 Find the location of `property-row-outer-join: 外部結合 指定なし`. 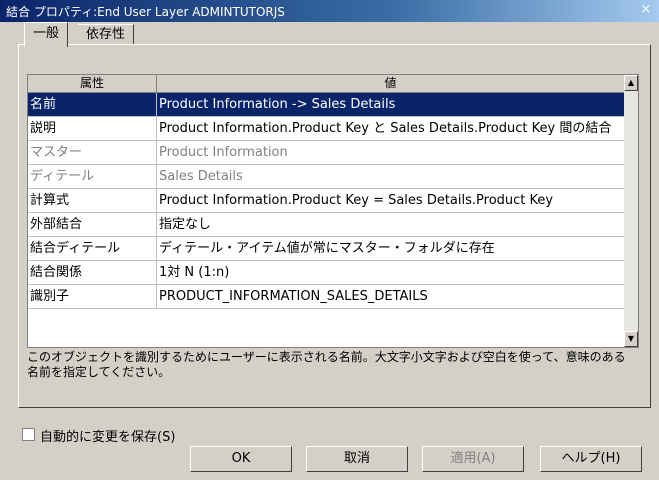

property-row-outer-join: 外部結合 指定なし is located at coordinates (326, 225).